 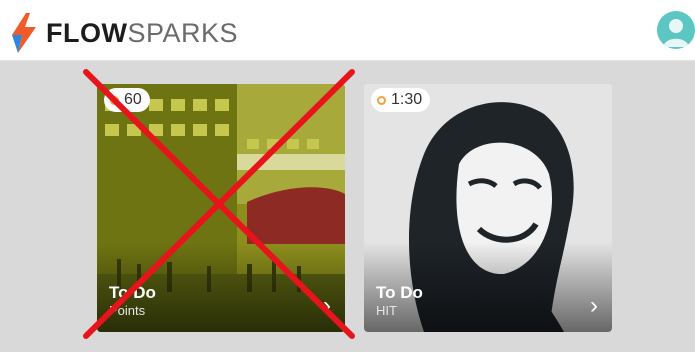 I want to click on brand-name: FLOWSPARKS, so click(x=142, y=33).